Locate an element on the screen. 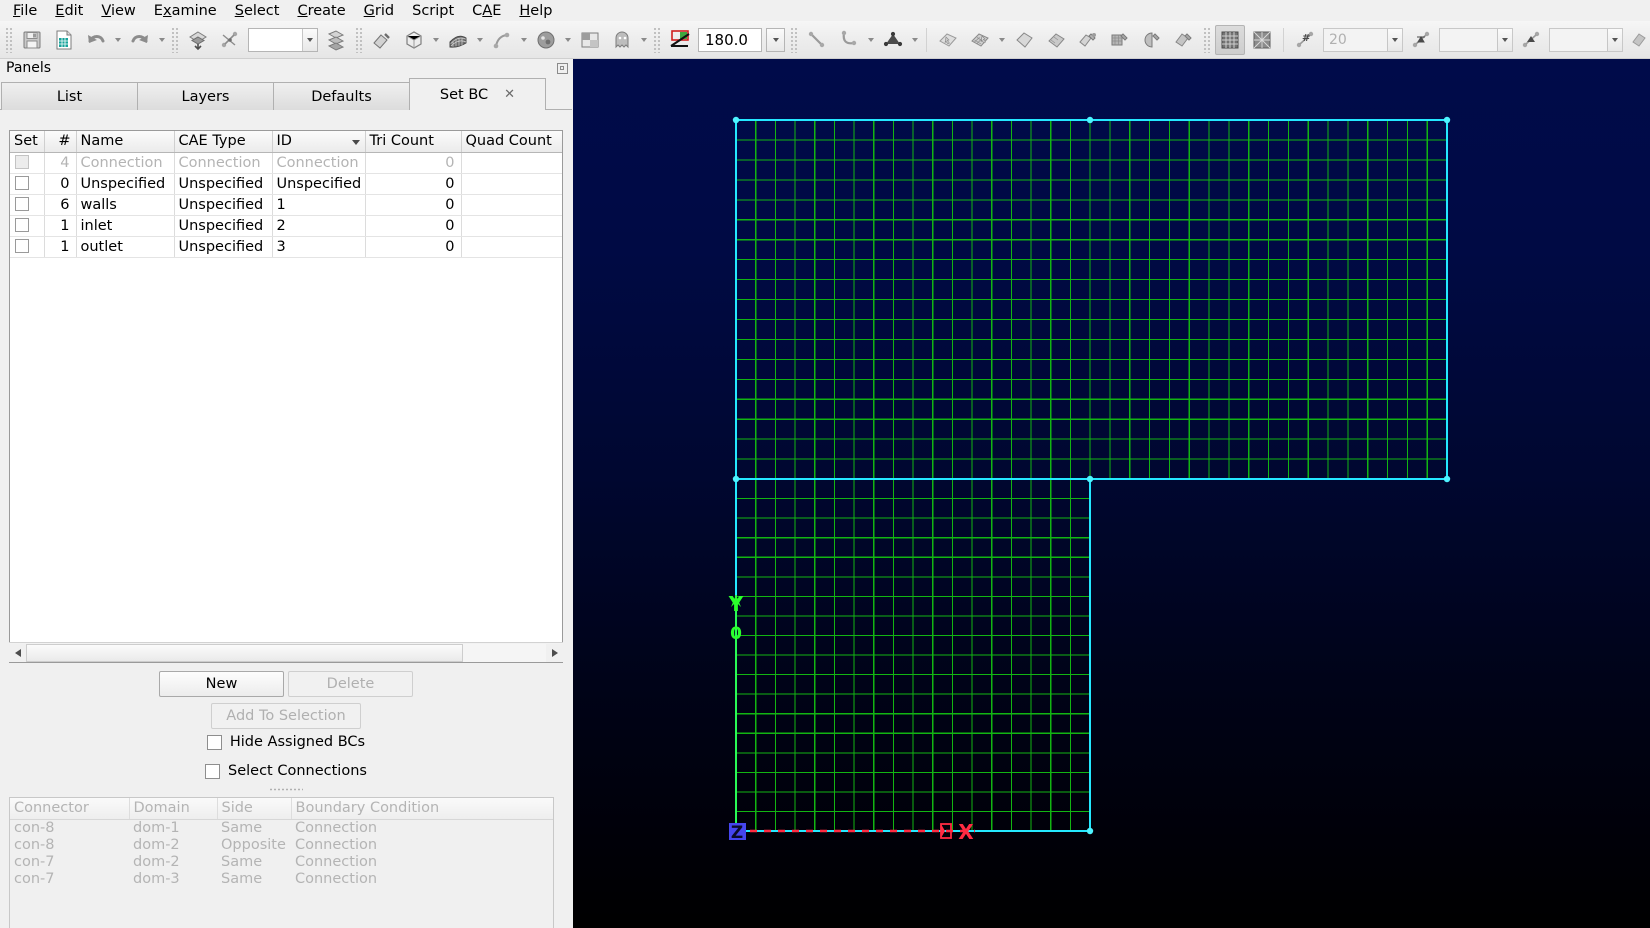  menu-select: Select is located at coordinates (257, 11).